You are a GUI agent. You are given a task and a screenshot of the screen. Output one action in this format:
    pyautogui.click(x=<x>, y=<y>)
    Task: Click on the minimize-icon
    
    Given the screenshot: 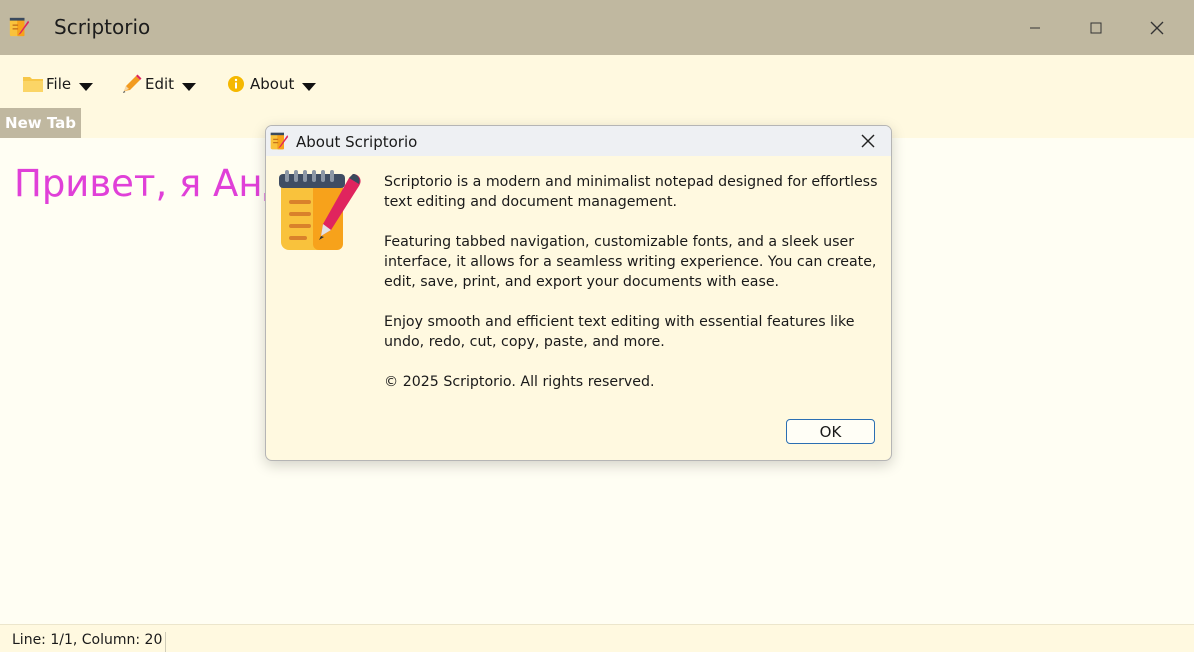 What is the action you would take?
    pyautogui.click(x=1035, y=27)
    